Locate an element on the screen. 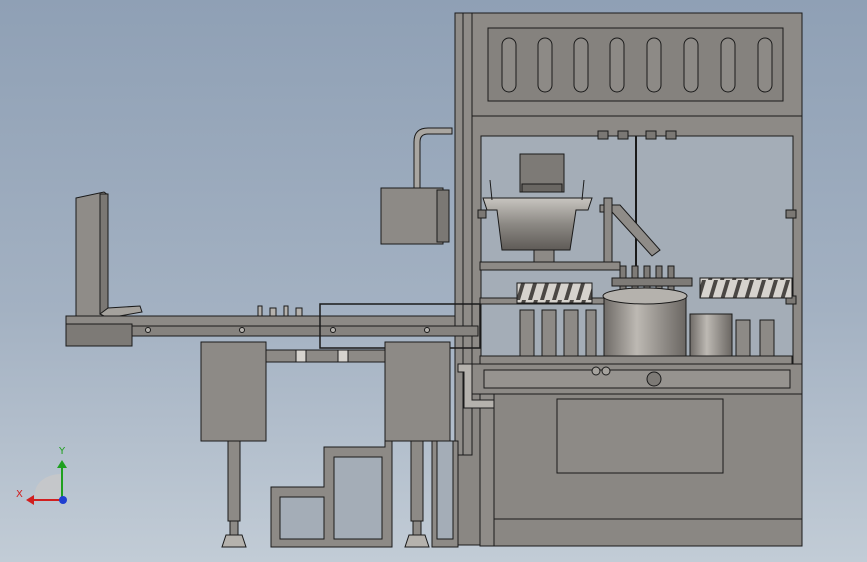  left-drive-box is located at coordinates (233, 391).